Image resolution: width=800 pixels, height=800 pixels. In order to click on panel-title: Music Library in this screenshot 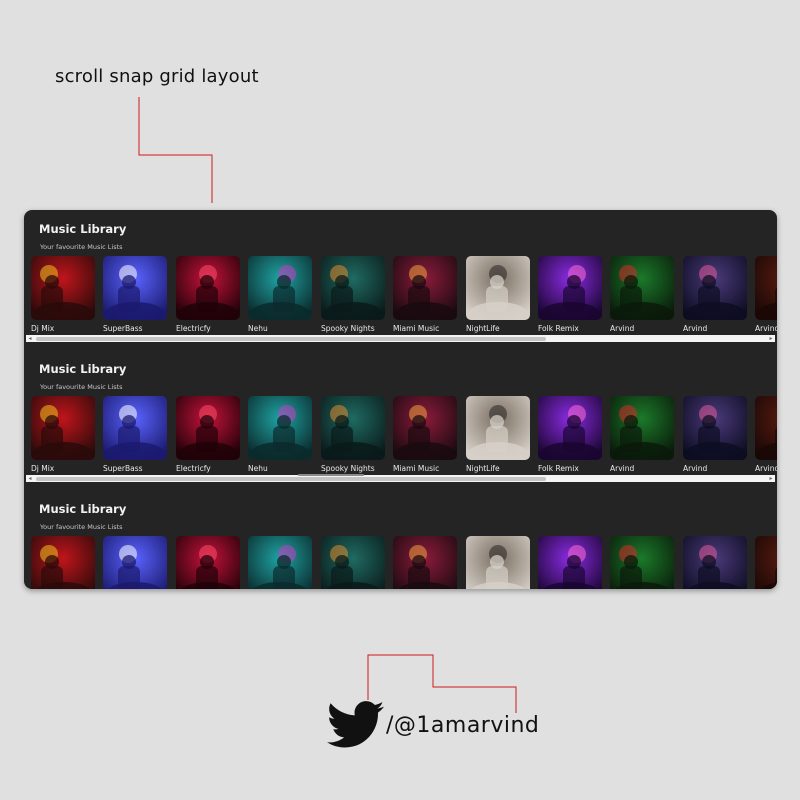, I will do `click(83, 229)`.